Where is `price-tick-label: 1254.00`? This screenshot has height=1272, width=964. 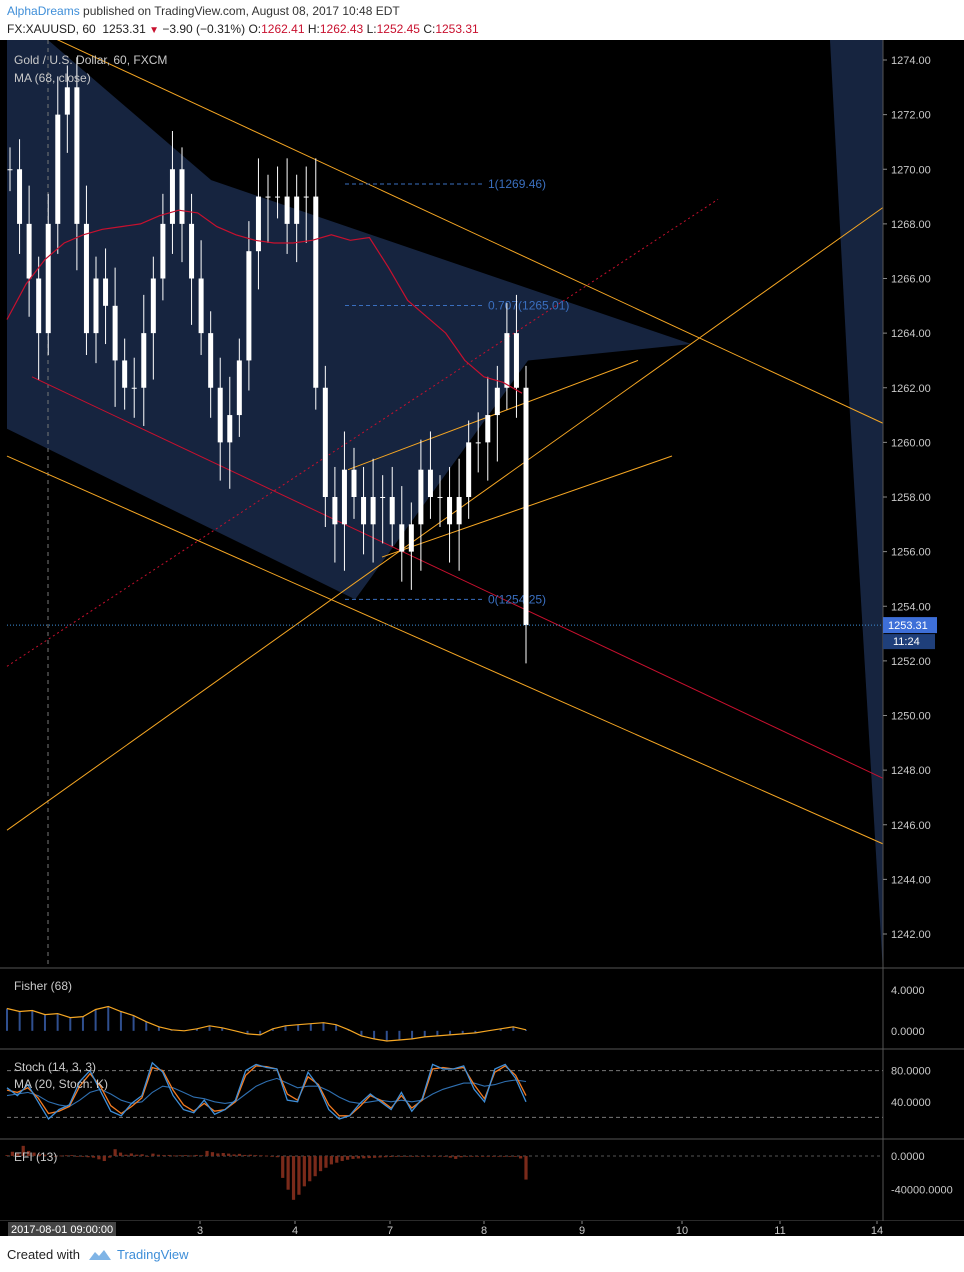
price-tick-label: 1254.00 is located at coordinates (911, 607).